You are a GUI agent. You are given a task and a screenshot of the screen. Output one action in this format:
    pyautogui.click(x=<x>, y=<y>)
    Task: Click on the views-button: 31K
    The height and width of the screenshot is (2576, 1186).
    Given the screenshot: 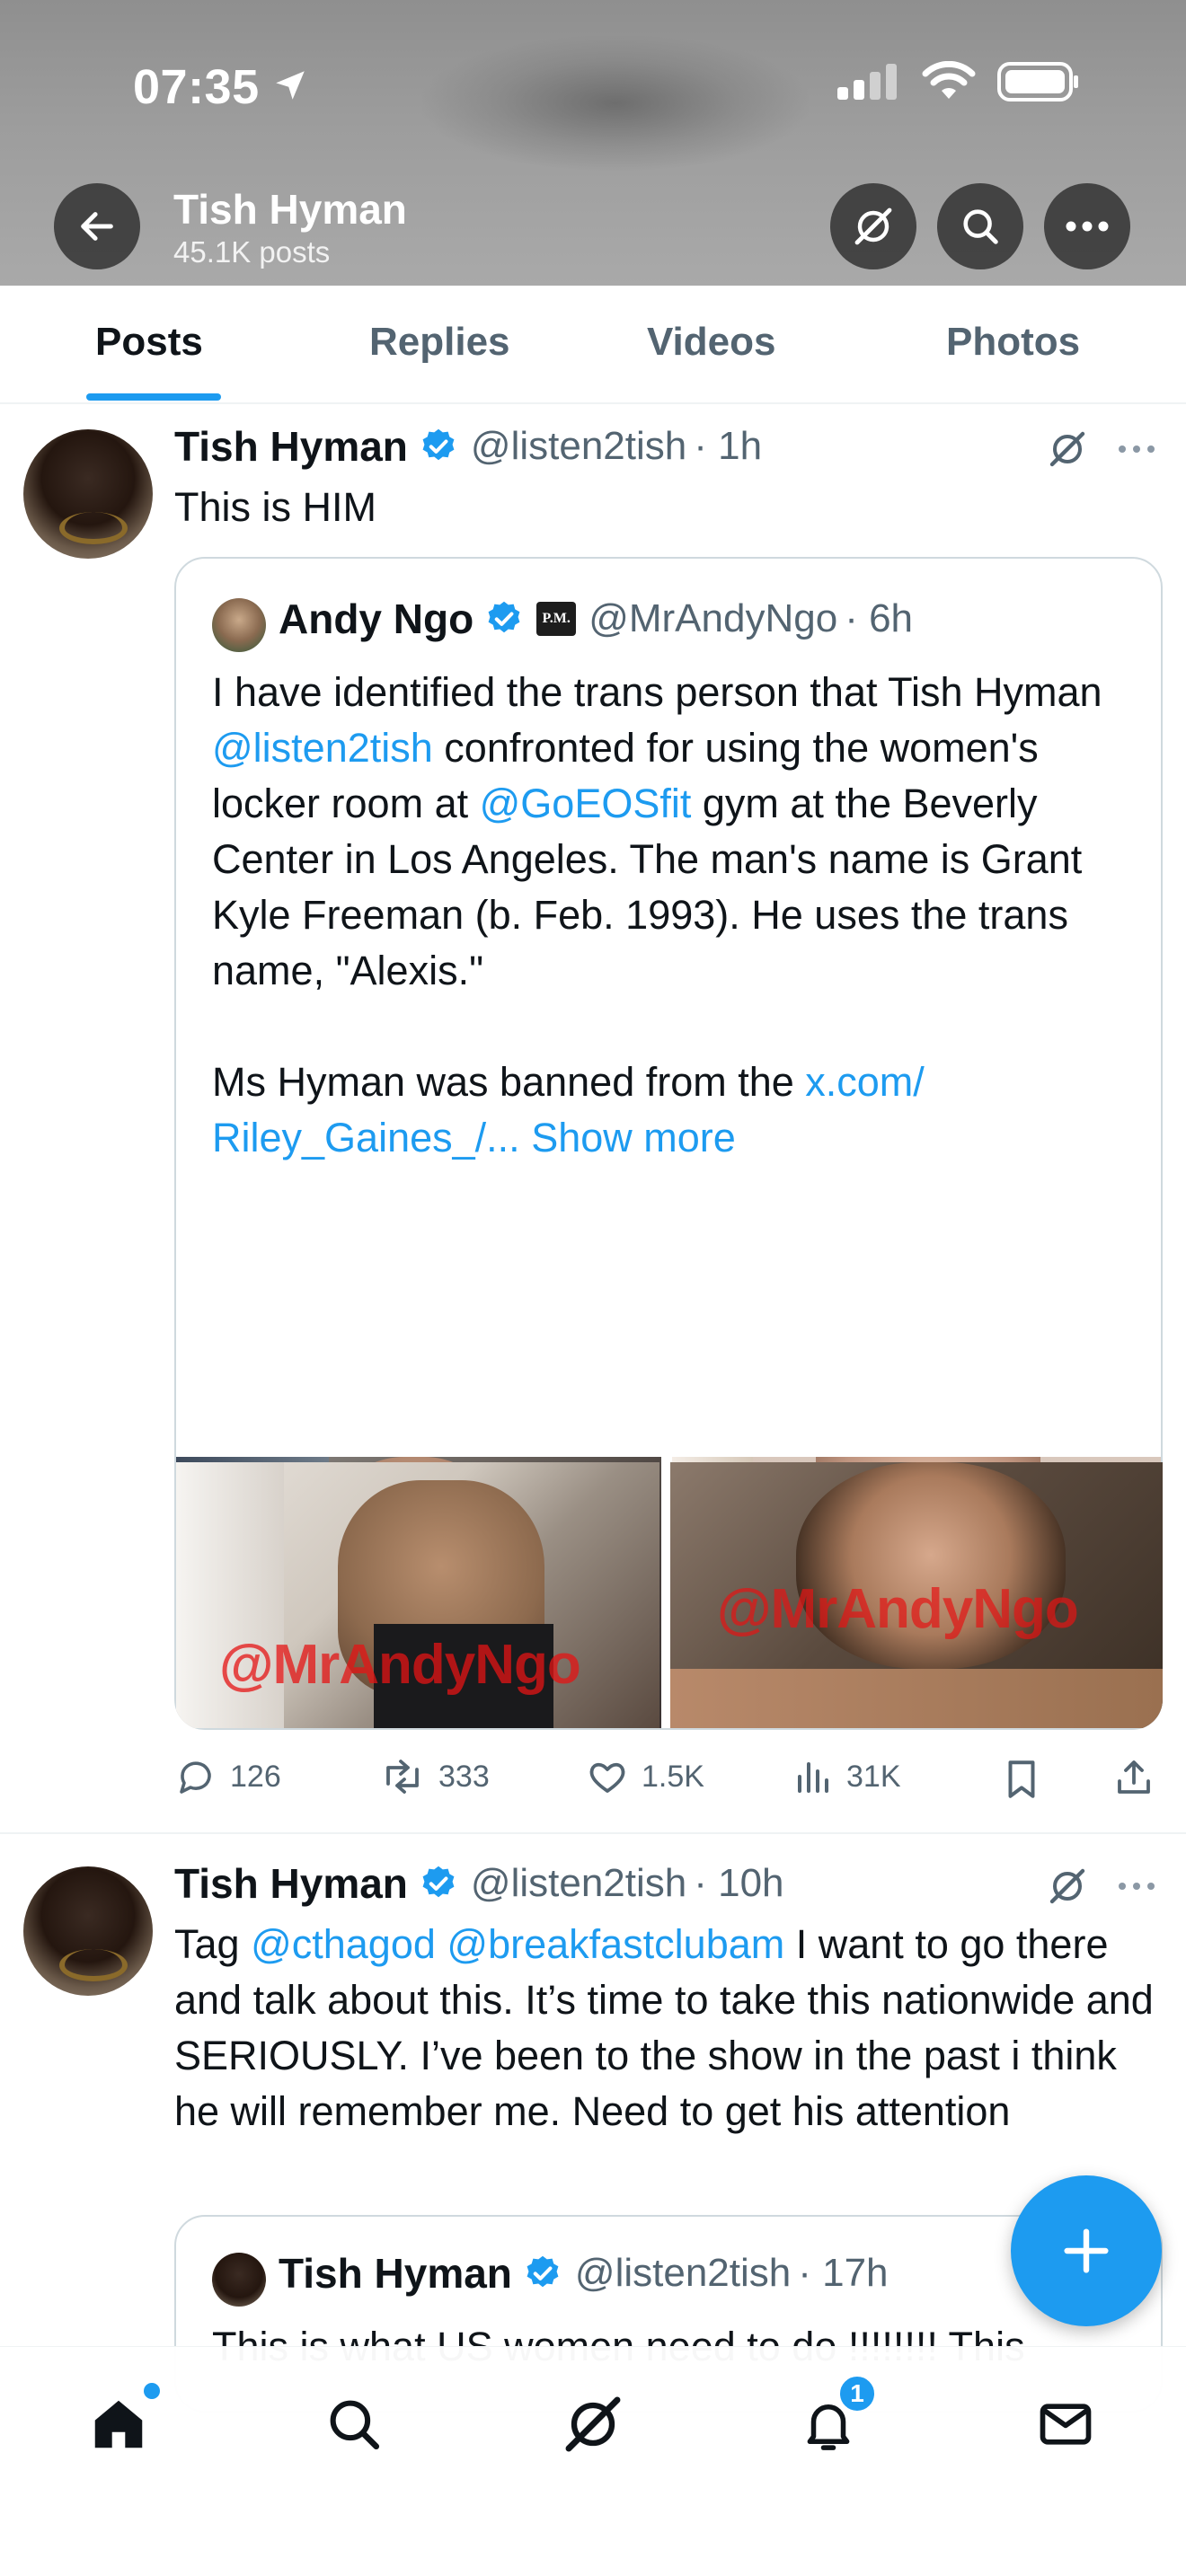 What is the action you would take?
    pyautogui.click(x=847, y=1776)
    